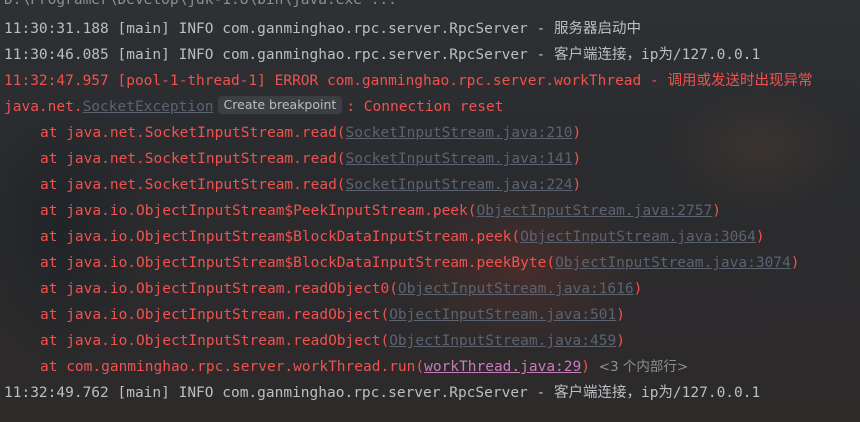 The height and width of the screenshot is (422, 860). What do you see at coordinates (638, 237) in the screenshot?
I see `source-link: ObjectInputStream.java:3064` at bounding box center [638, 237].